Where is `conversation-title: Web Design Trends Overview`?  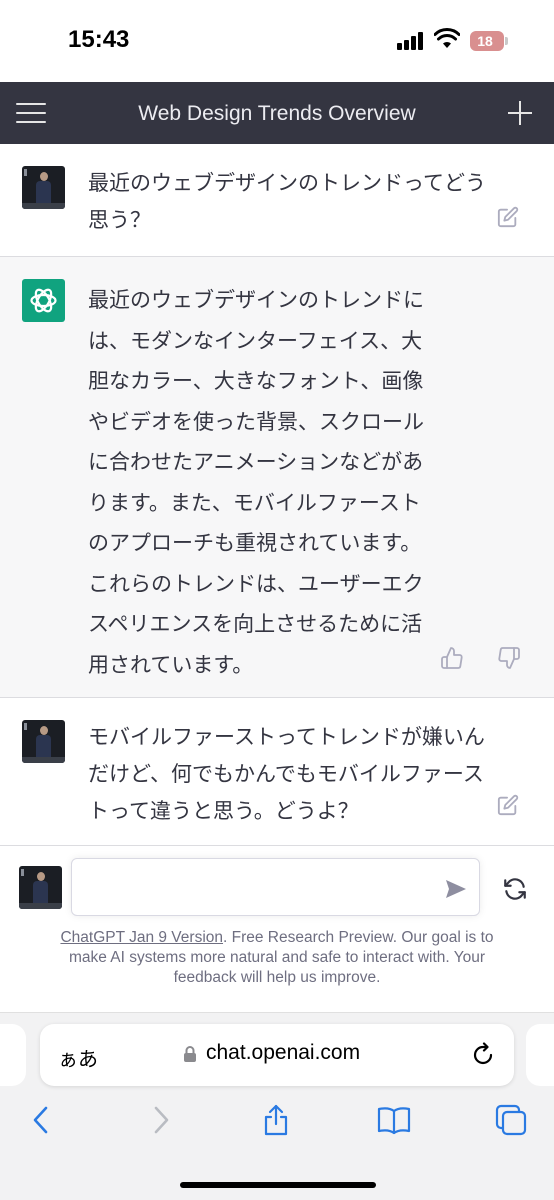
conversation-title: Web Design Trends Overview is located at coordinates (277, 113).